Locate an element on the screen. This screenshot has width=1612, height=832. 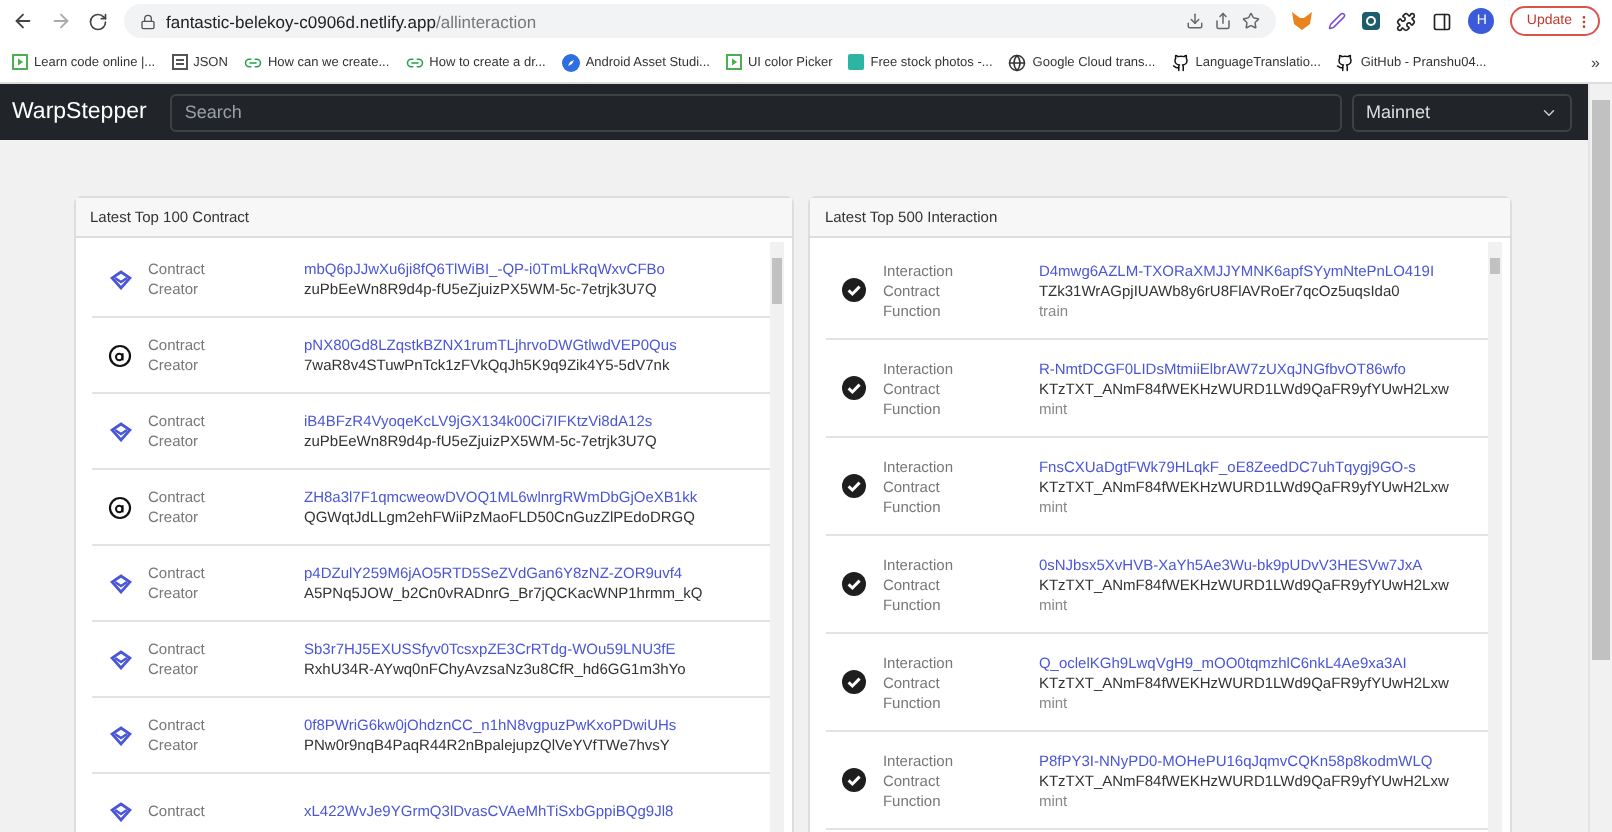
url-text: fantastic-belekoy-c0906d.netlify.app/allinteraction is located at coordinates (351, 21).